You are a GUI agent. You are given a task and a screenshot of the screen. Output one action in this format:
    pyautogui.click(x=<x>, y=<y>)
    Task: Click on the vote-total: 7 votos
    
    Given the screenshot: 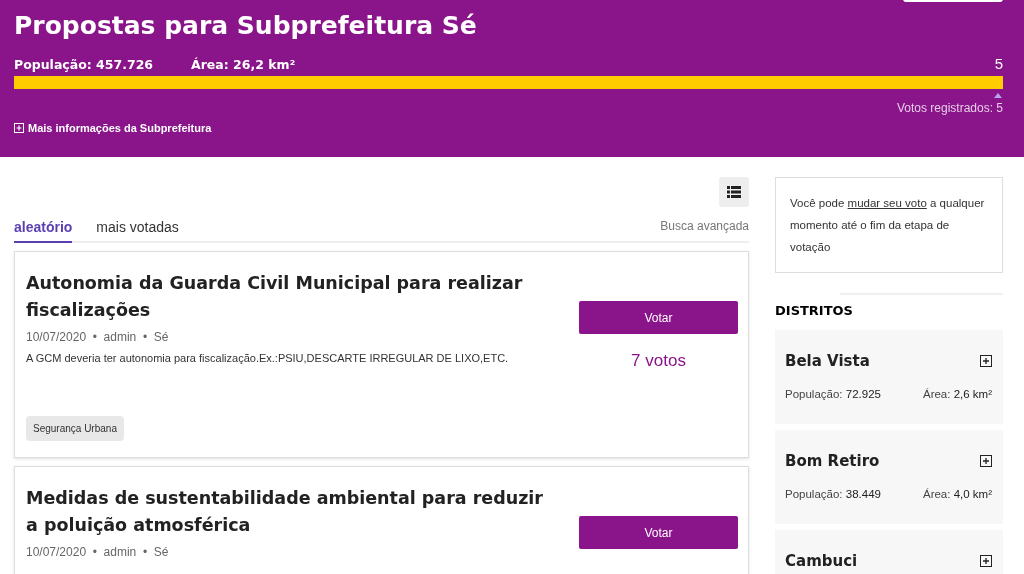 What is the action you would take?
    pyautogui.click(x=658, y=361)
    